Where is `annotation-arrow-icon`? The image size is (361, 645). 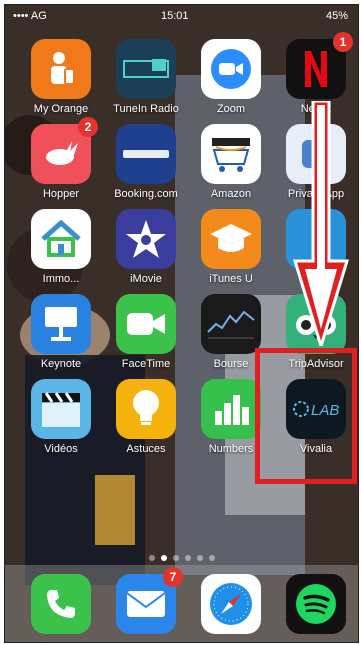 annotation-arrow-icon is located at coordinates (321, 223).